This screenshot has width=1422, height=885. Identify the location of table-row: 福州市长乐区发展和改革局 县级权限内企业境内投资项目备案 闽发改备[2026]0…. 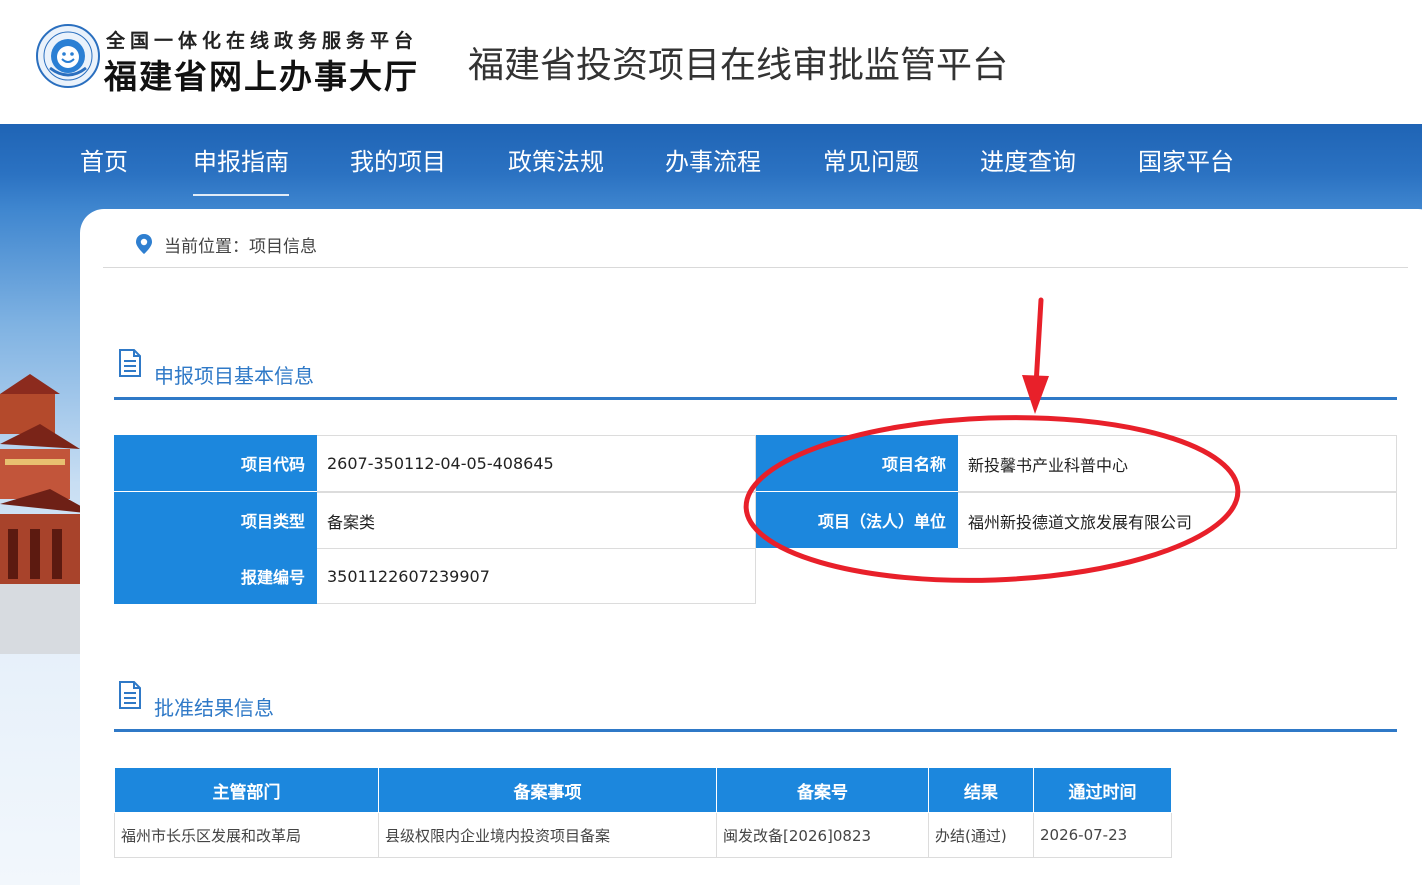
(643, 835).